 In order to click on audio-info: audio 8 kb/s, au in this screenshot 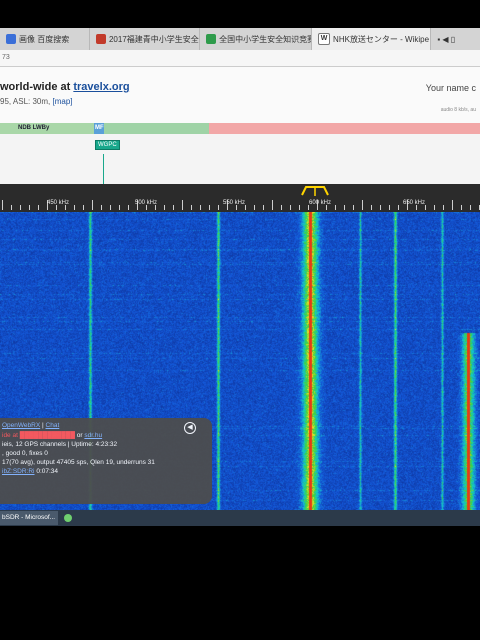, I will do `click(458, 110)`.